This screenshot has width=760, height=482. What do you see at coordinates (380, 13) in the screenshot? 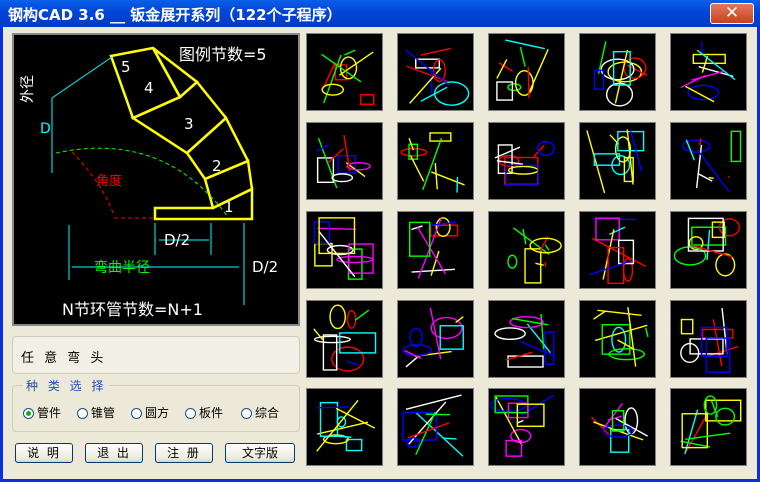
I see `title-bar: 钢构CAD 3.6 __ 钣金展开系列（122个子程序） ✕` at bounding box center [380, 13].